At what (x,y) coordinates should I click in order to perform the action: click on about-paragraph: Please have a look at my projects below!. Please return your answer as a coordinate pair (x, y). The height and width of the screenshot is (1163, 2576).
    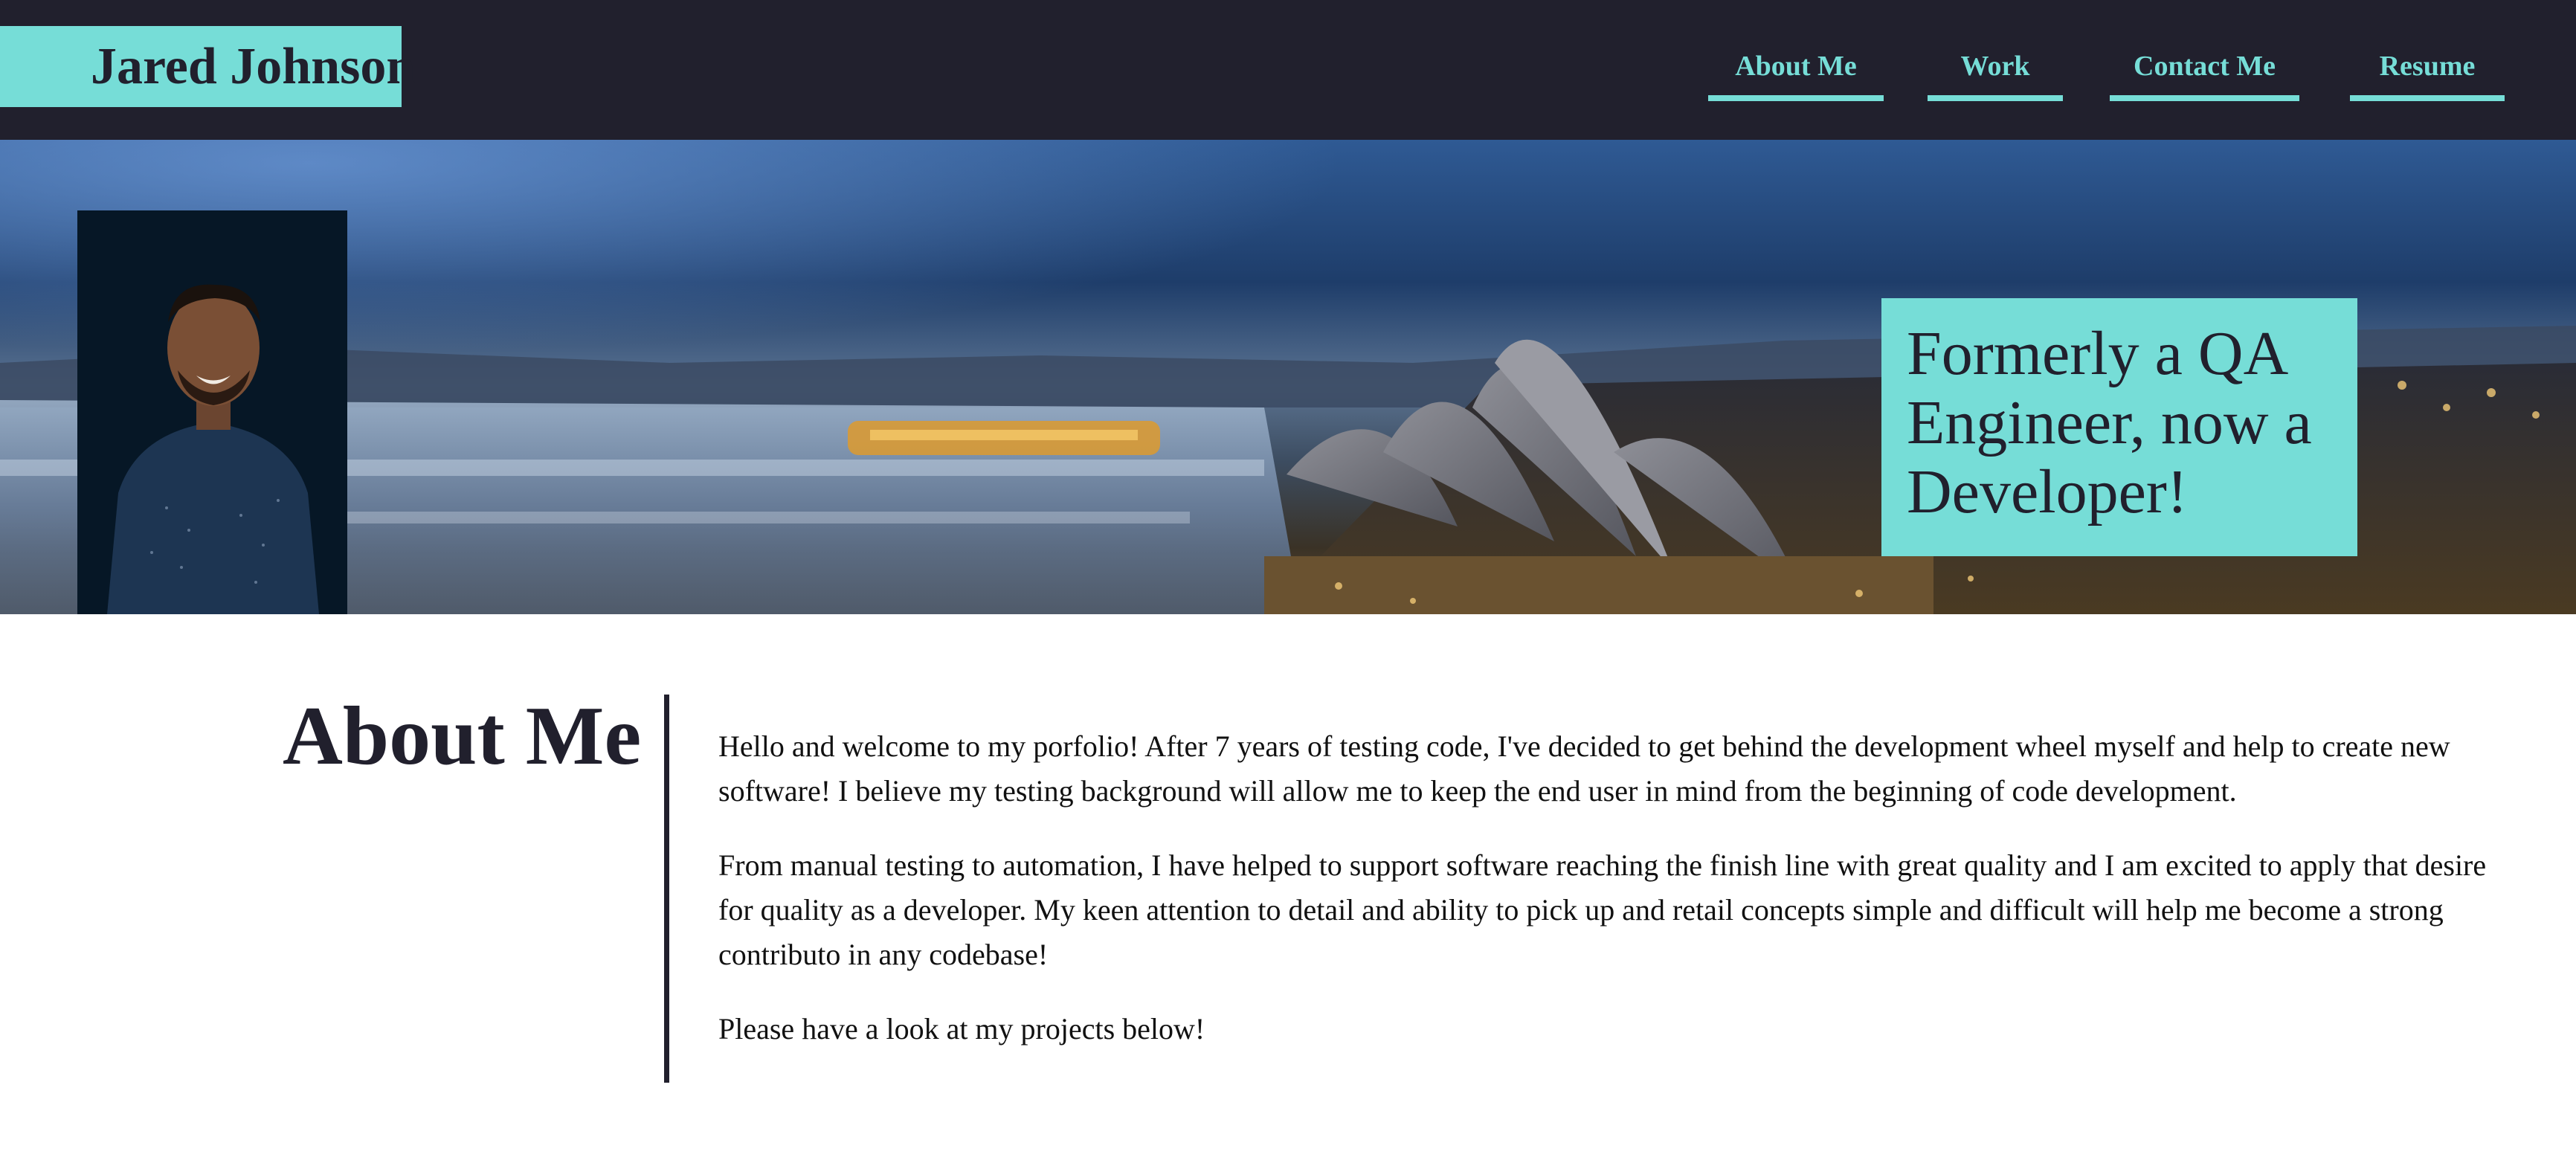
    Looking at the image, I should click on (961, 1029).